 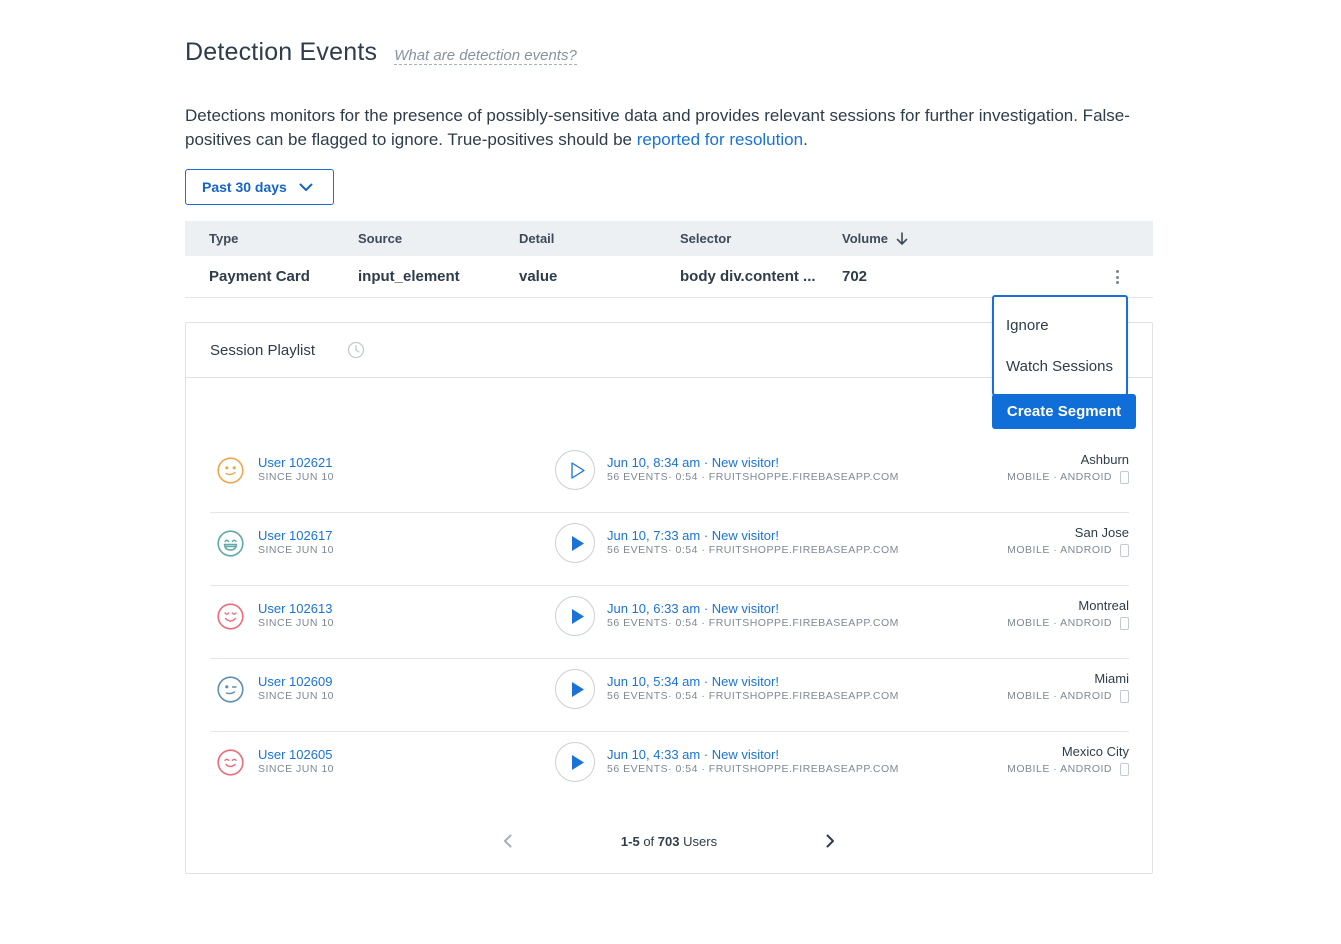 I want to click on user-link: User 102621, so click(x=296, y=462).